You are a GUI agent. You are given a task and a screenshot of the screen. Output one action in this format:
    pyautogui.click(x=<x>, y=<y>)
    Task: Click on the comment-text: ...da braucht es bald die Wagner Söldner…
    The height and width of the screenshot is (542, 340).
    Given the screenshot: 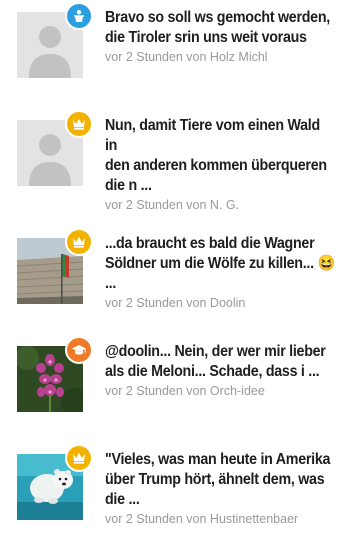 What is the action you would take?
    pyautogui.click(x=221, y=273)
    